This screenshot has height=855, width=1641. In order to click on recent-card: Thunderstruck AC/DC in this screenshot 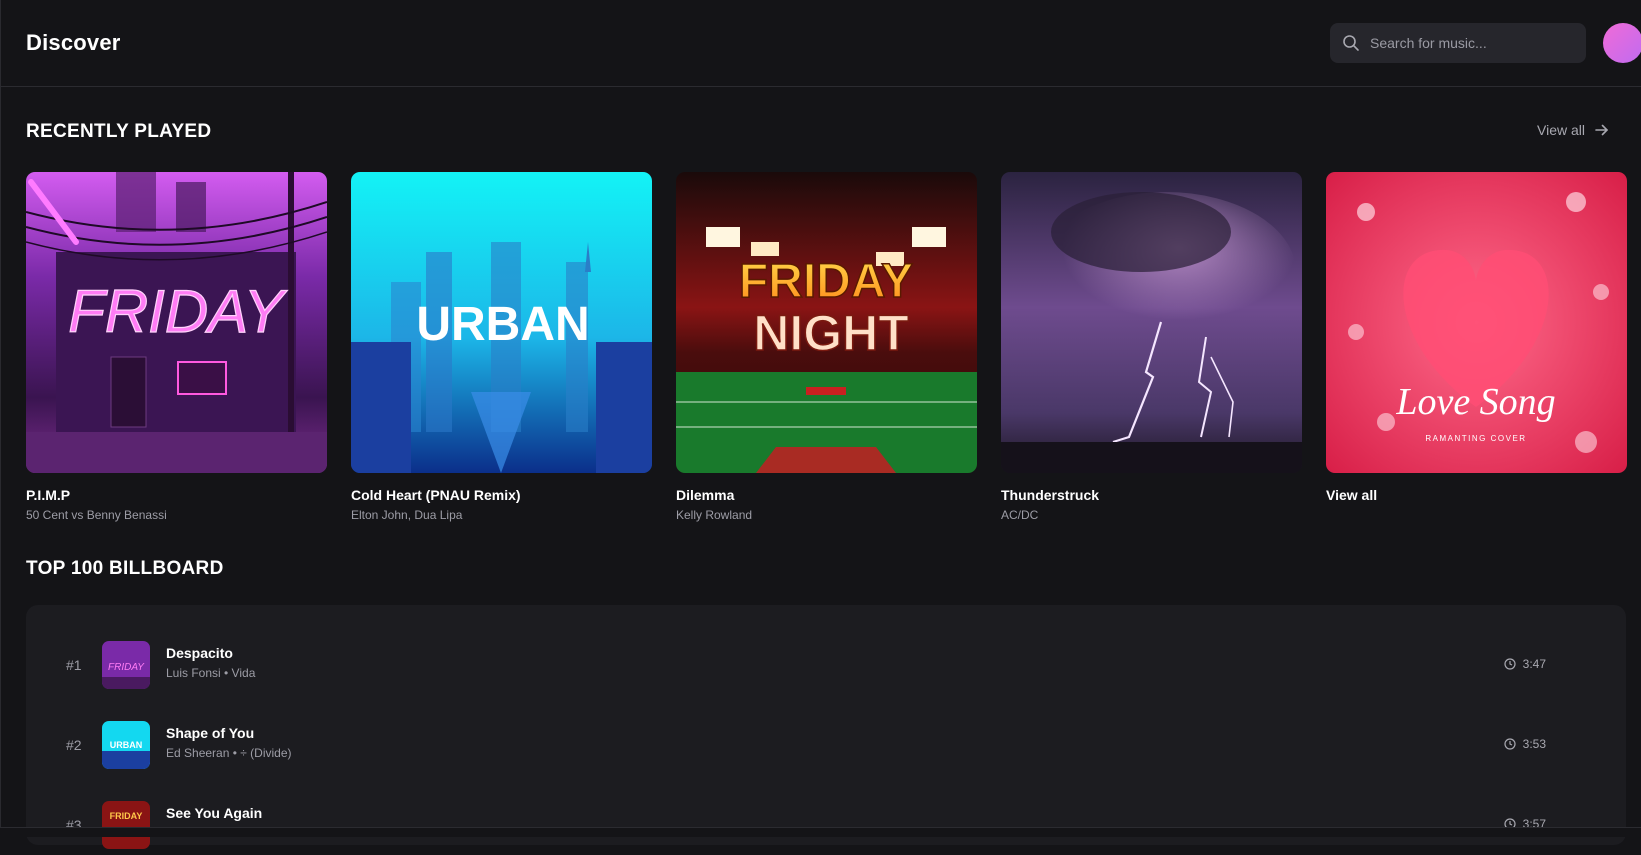, I will do `click(1151, 347)`.